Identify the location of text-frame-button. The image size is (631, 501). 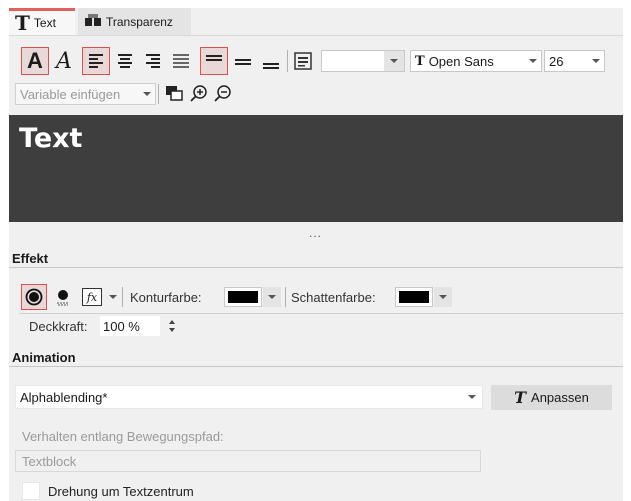
(303, 61).